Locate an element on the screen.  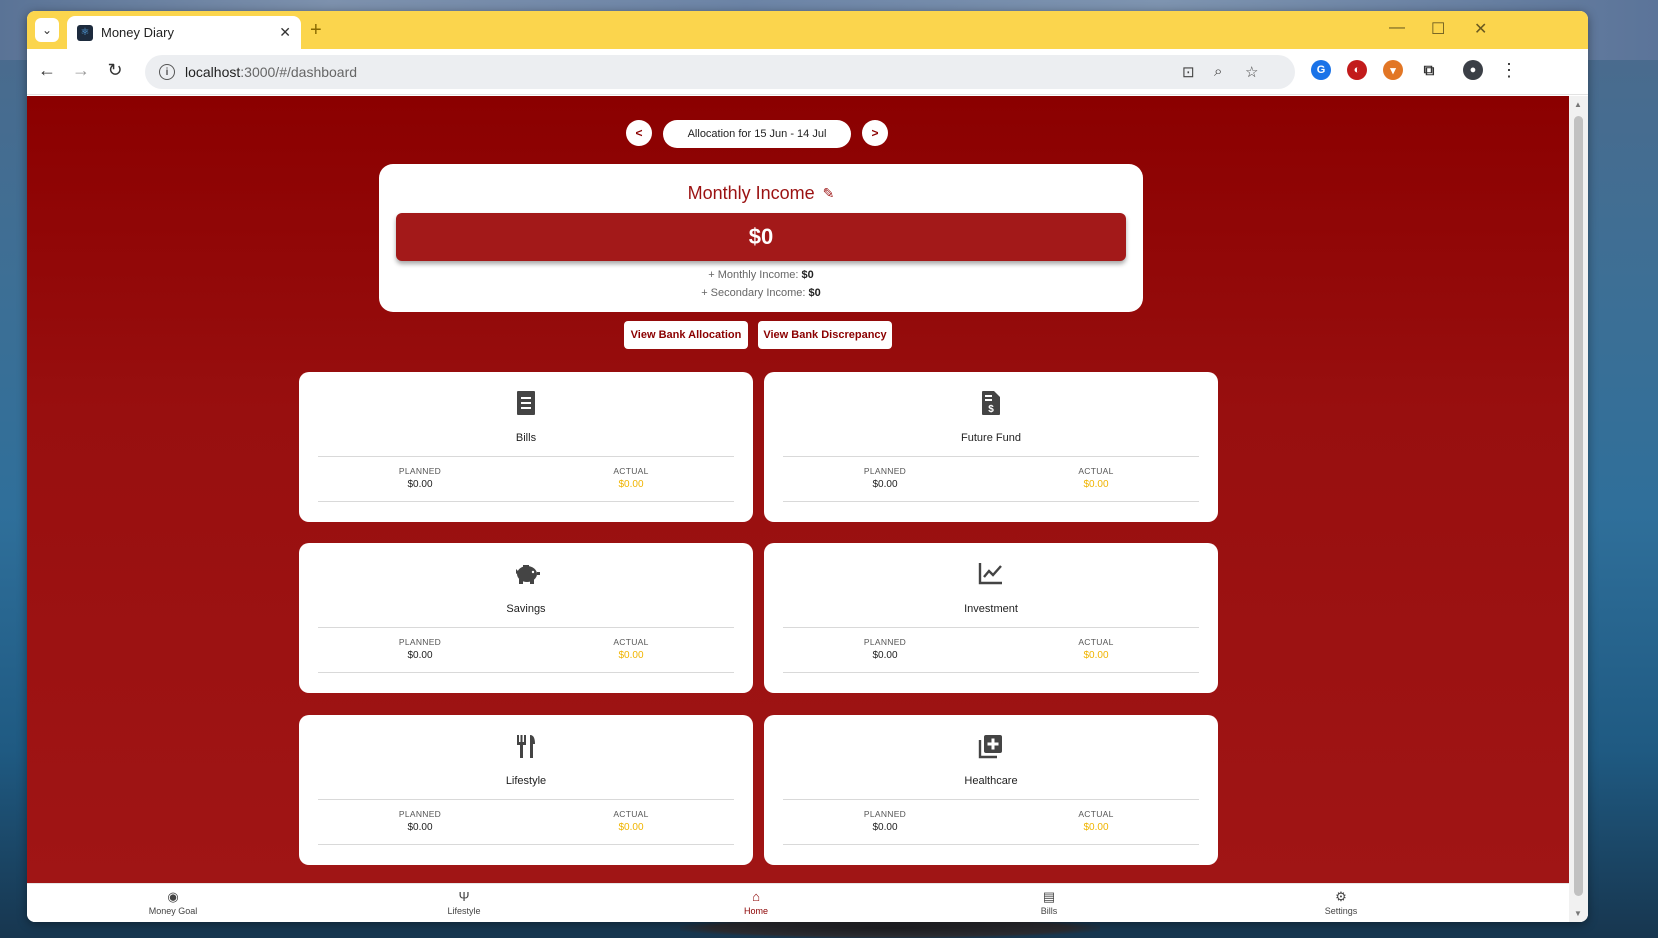
category-name: Bills is located at coordinates (526, 438).